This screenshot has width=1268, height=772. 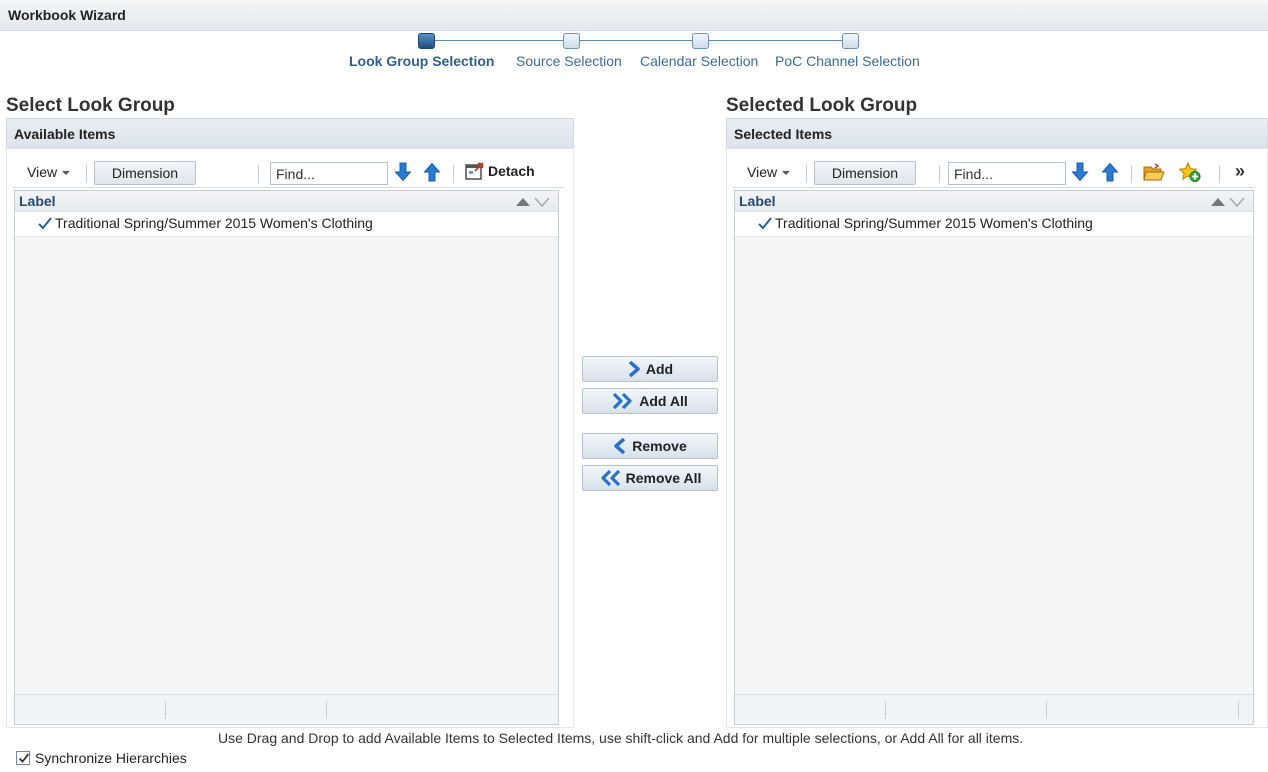 I want to click on add-button: Add, so click(x=650, y=369).